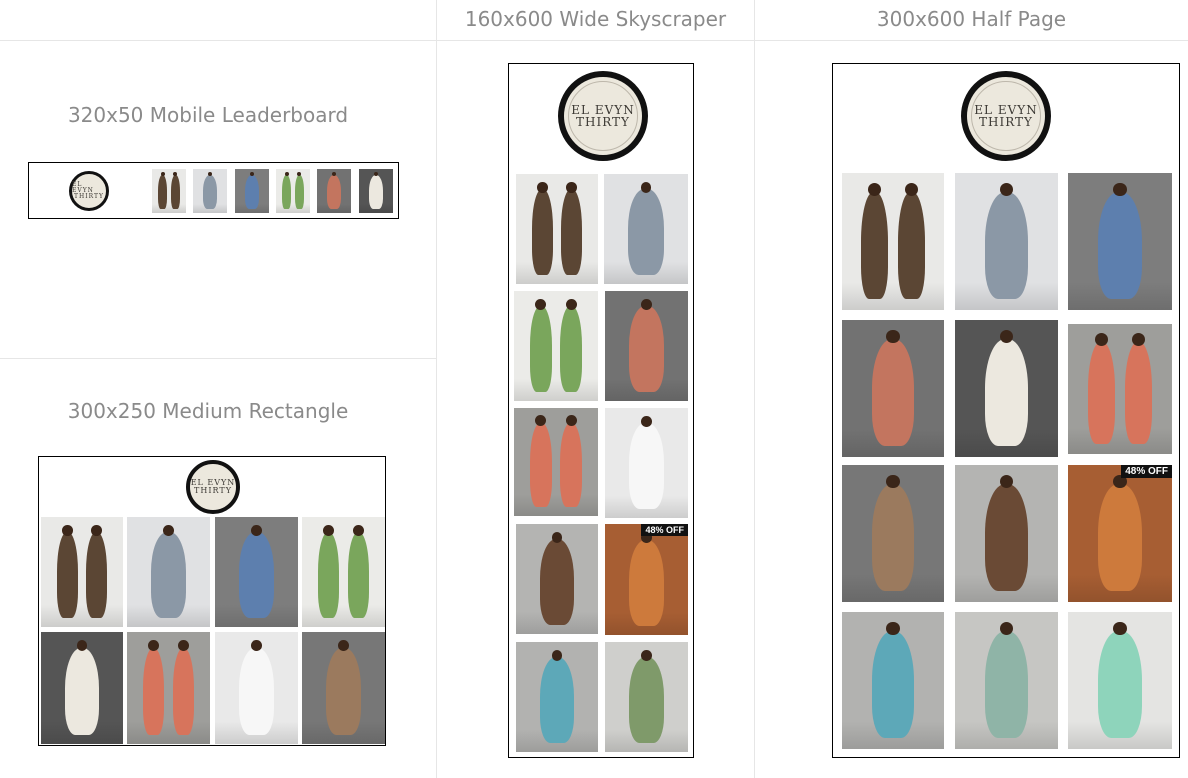 The width and height of the screenshot is (1188, 778). What do you see at coordinates (208, 411) in the screenshot?
I see `rectangle-label: 300x250 Medium Rectangle` at bounding box center [208, 411].